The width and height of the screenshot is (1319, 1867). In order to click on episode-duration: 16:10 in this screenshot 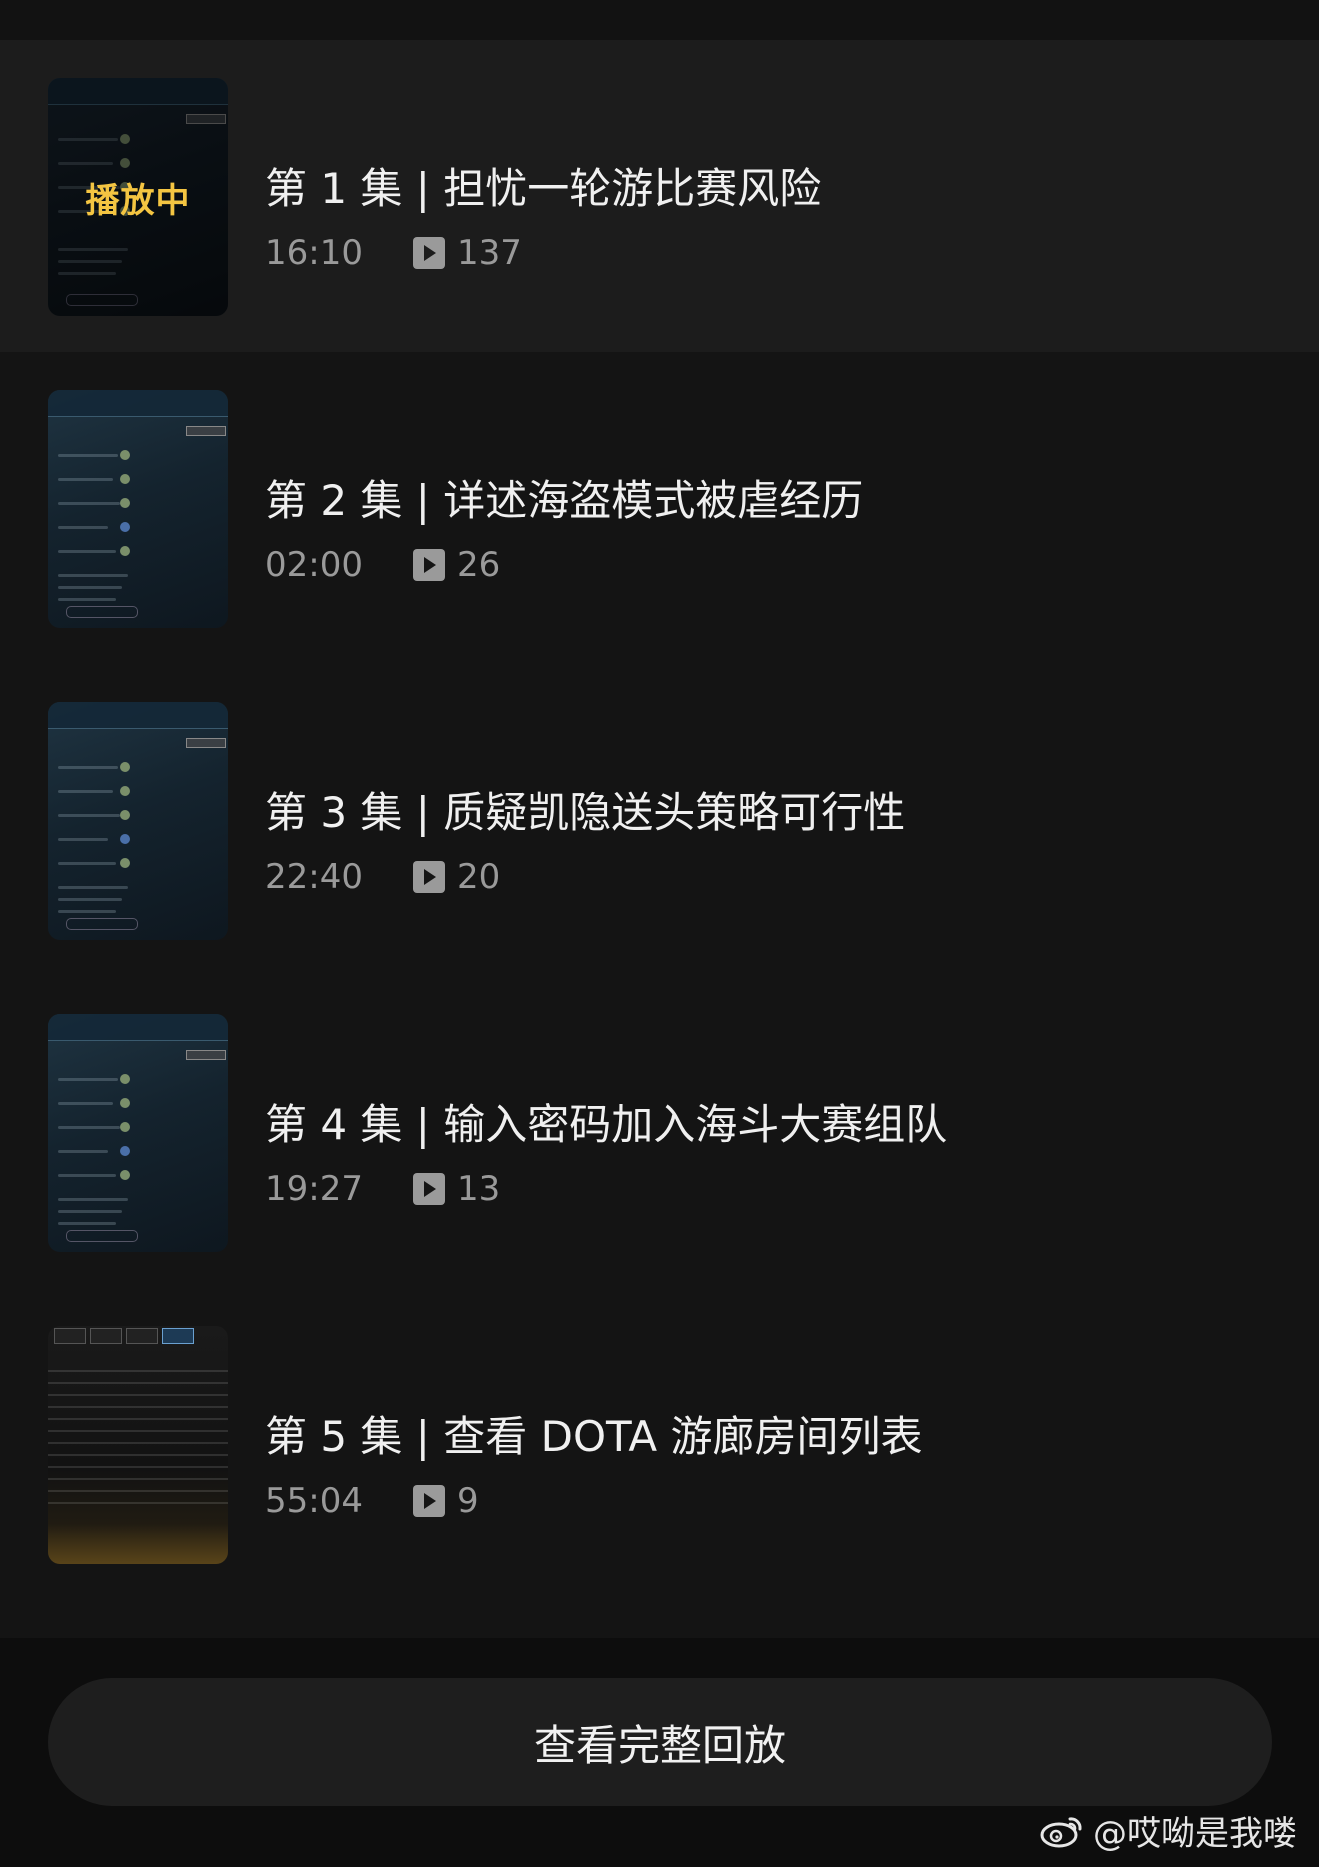, I will do `click(314, 253)`.